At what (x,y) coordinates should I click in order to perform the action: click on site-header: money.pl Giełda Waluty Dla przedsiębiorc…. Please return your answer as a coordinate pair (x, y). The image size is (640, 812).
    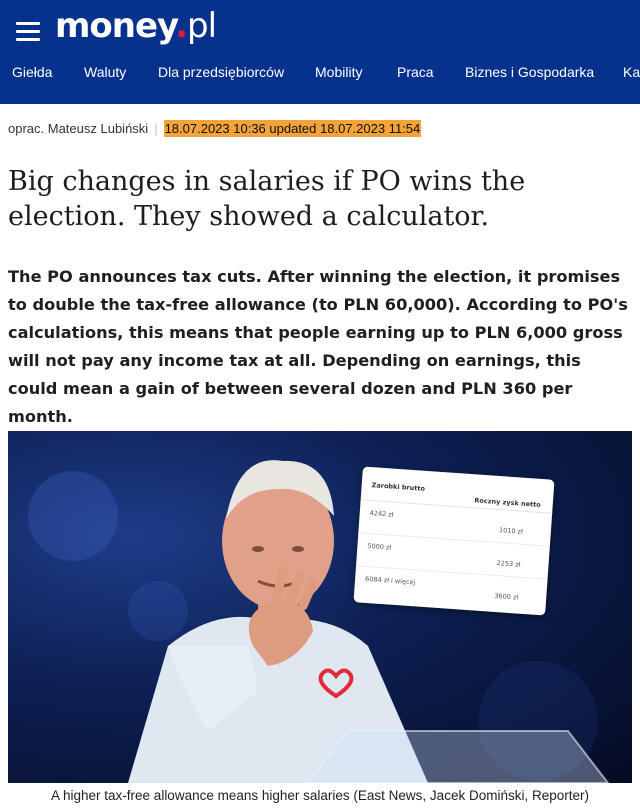
    Looking at the image, I should click on (320, 52).